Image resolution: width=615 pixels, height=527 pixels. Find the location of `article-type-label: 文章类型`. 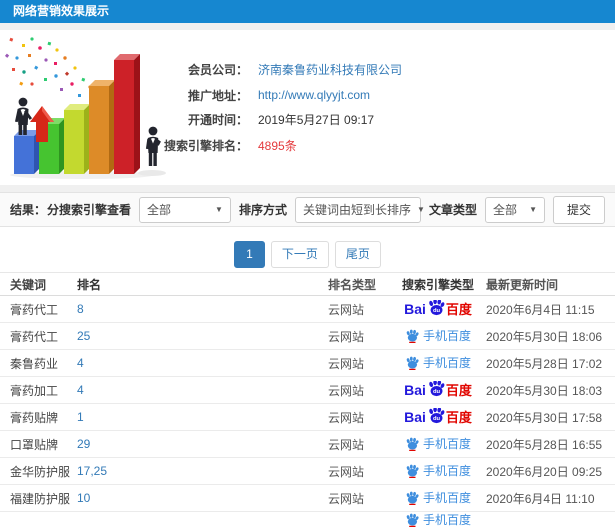

article-type-label: 文章类型 is located at coordinates (452, 210).